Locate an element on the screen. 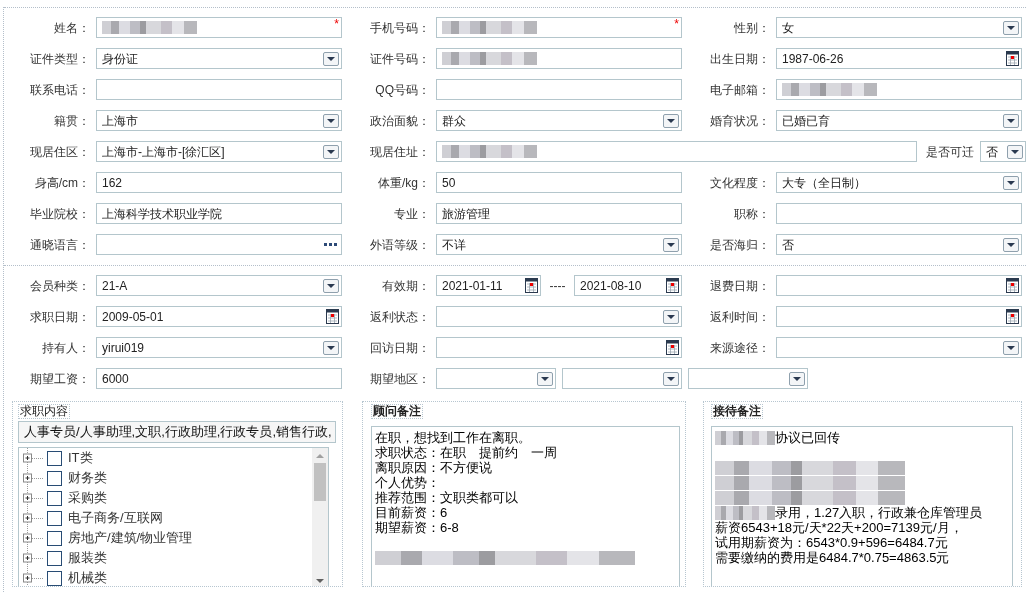  field-label: 是否可迁 is located at coordinates (950, 152).